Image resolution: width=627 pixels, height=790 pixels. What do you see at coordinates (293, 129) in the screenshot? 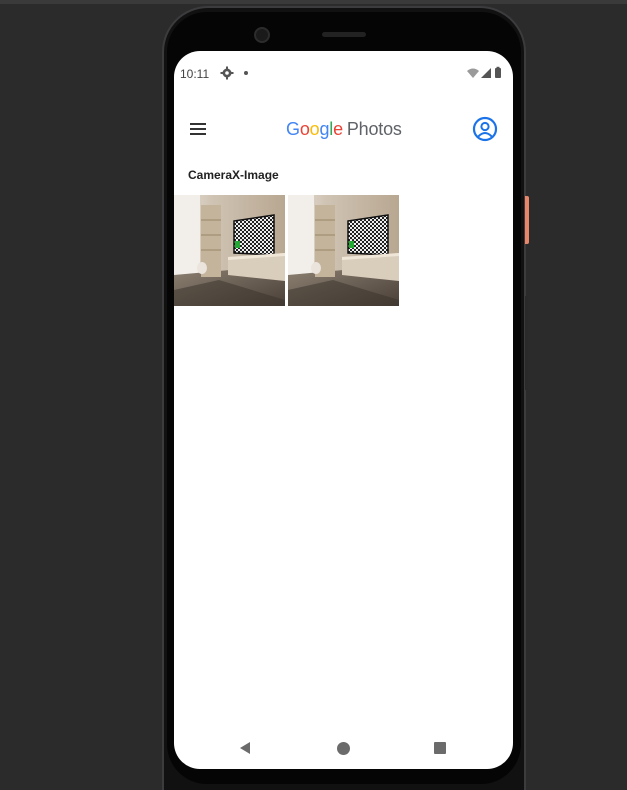
I see `logo-letter: G` at bounding box center [293, 129].